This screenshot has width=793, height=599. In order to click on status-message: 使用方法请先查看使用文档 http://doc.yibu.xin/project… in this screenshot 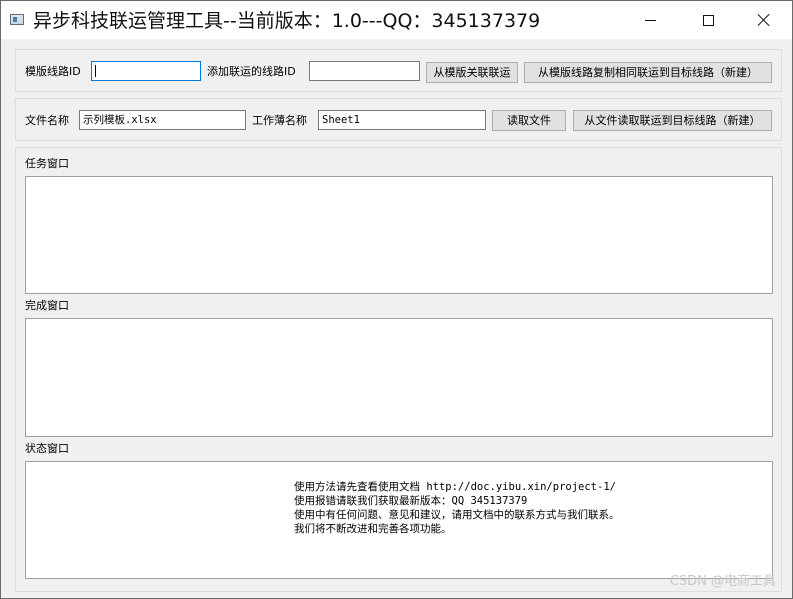, I will do `click(457, 508)`.